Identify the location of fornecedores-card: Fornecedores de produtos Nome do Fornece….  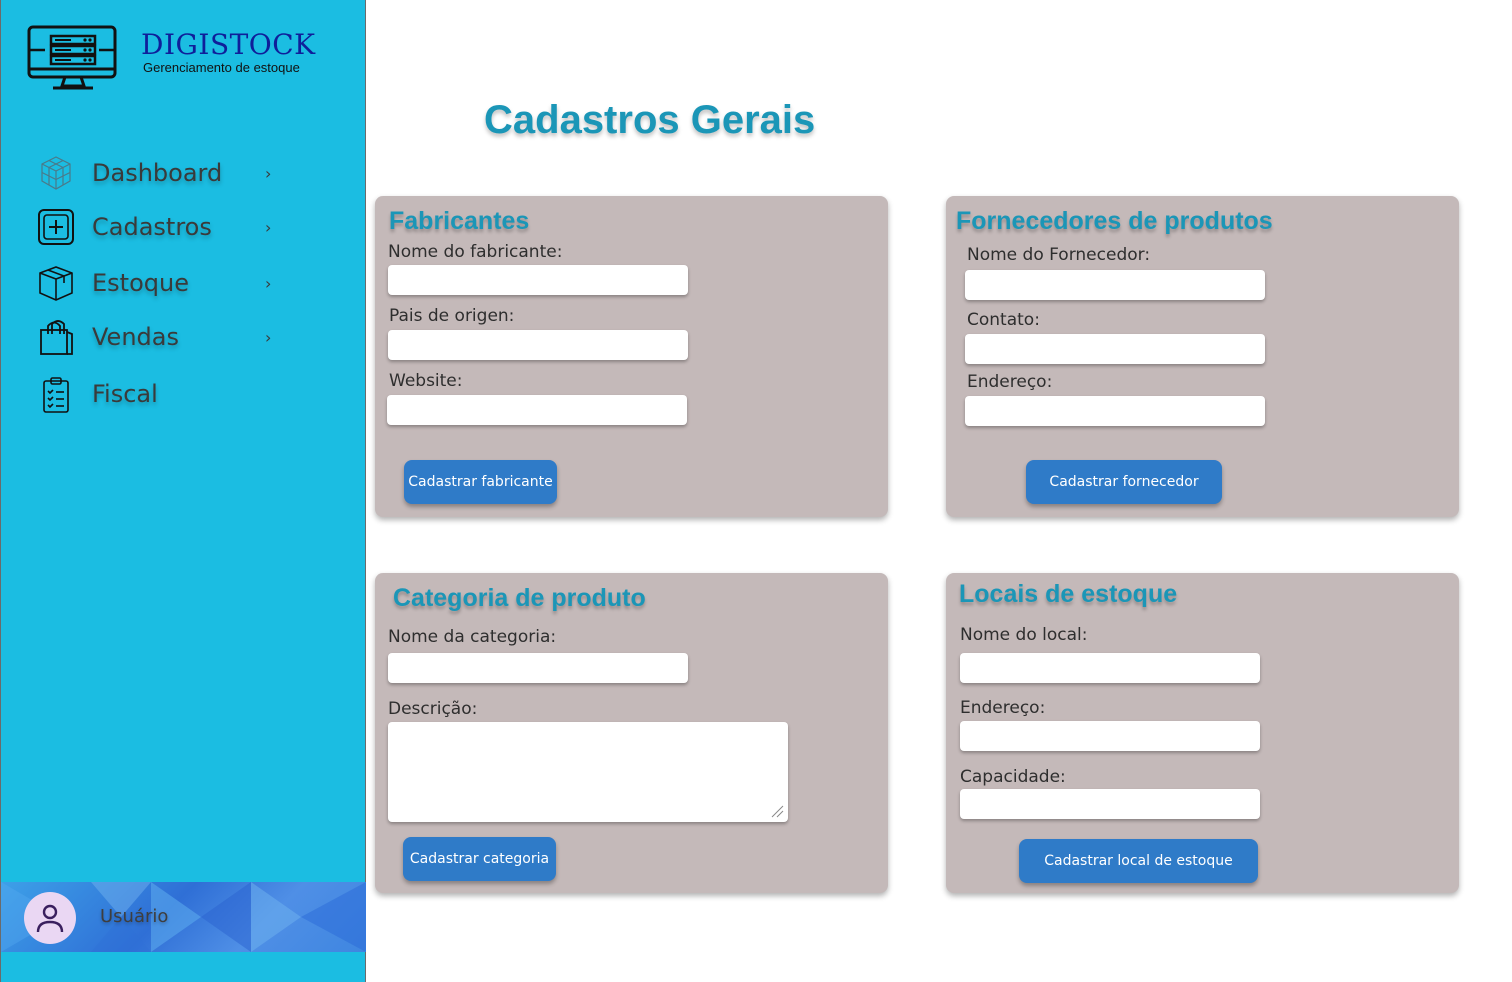
(1202, 356).